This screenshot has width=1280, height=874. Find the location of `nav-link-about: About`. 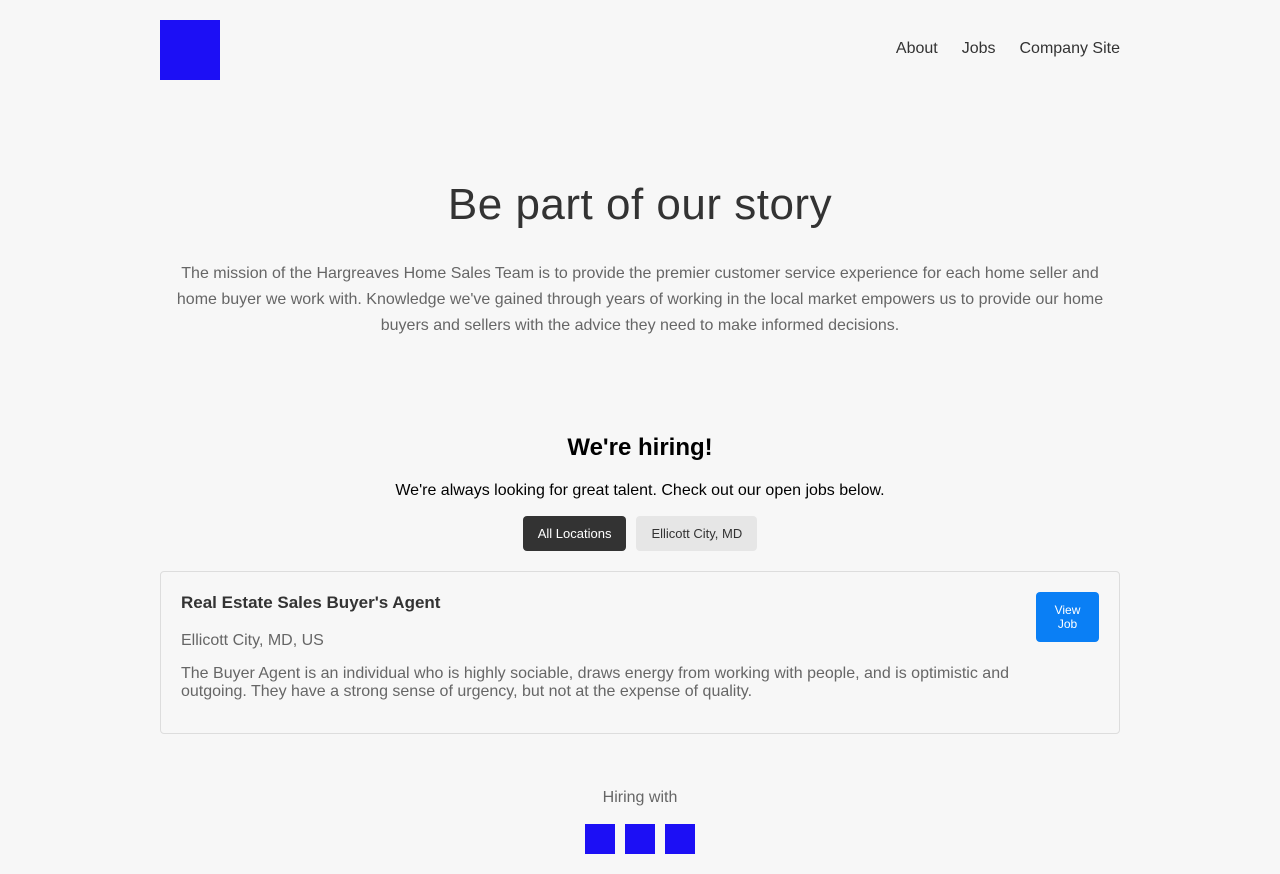

nav-link-about: About is located at coordinates (917, 49).